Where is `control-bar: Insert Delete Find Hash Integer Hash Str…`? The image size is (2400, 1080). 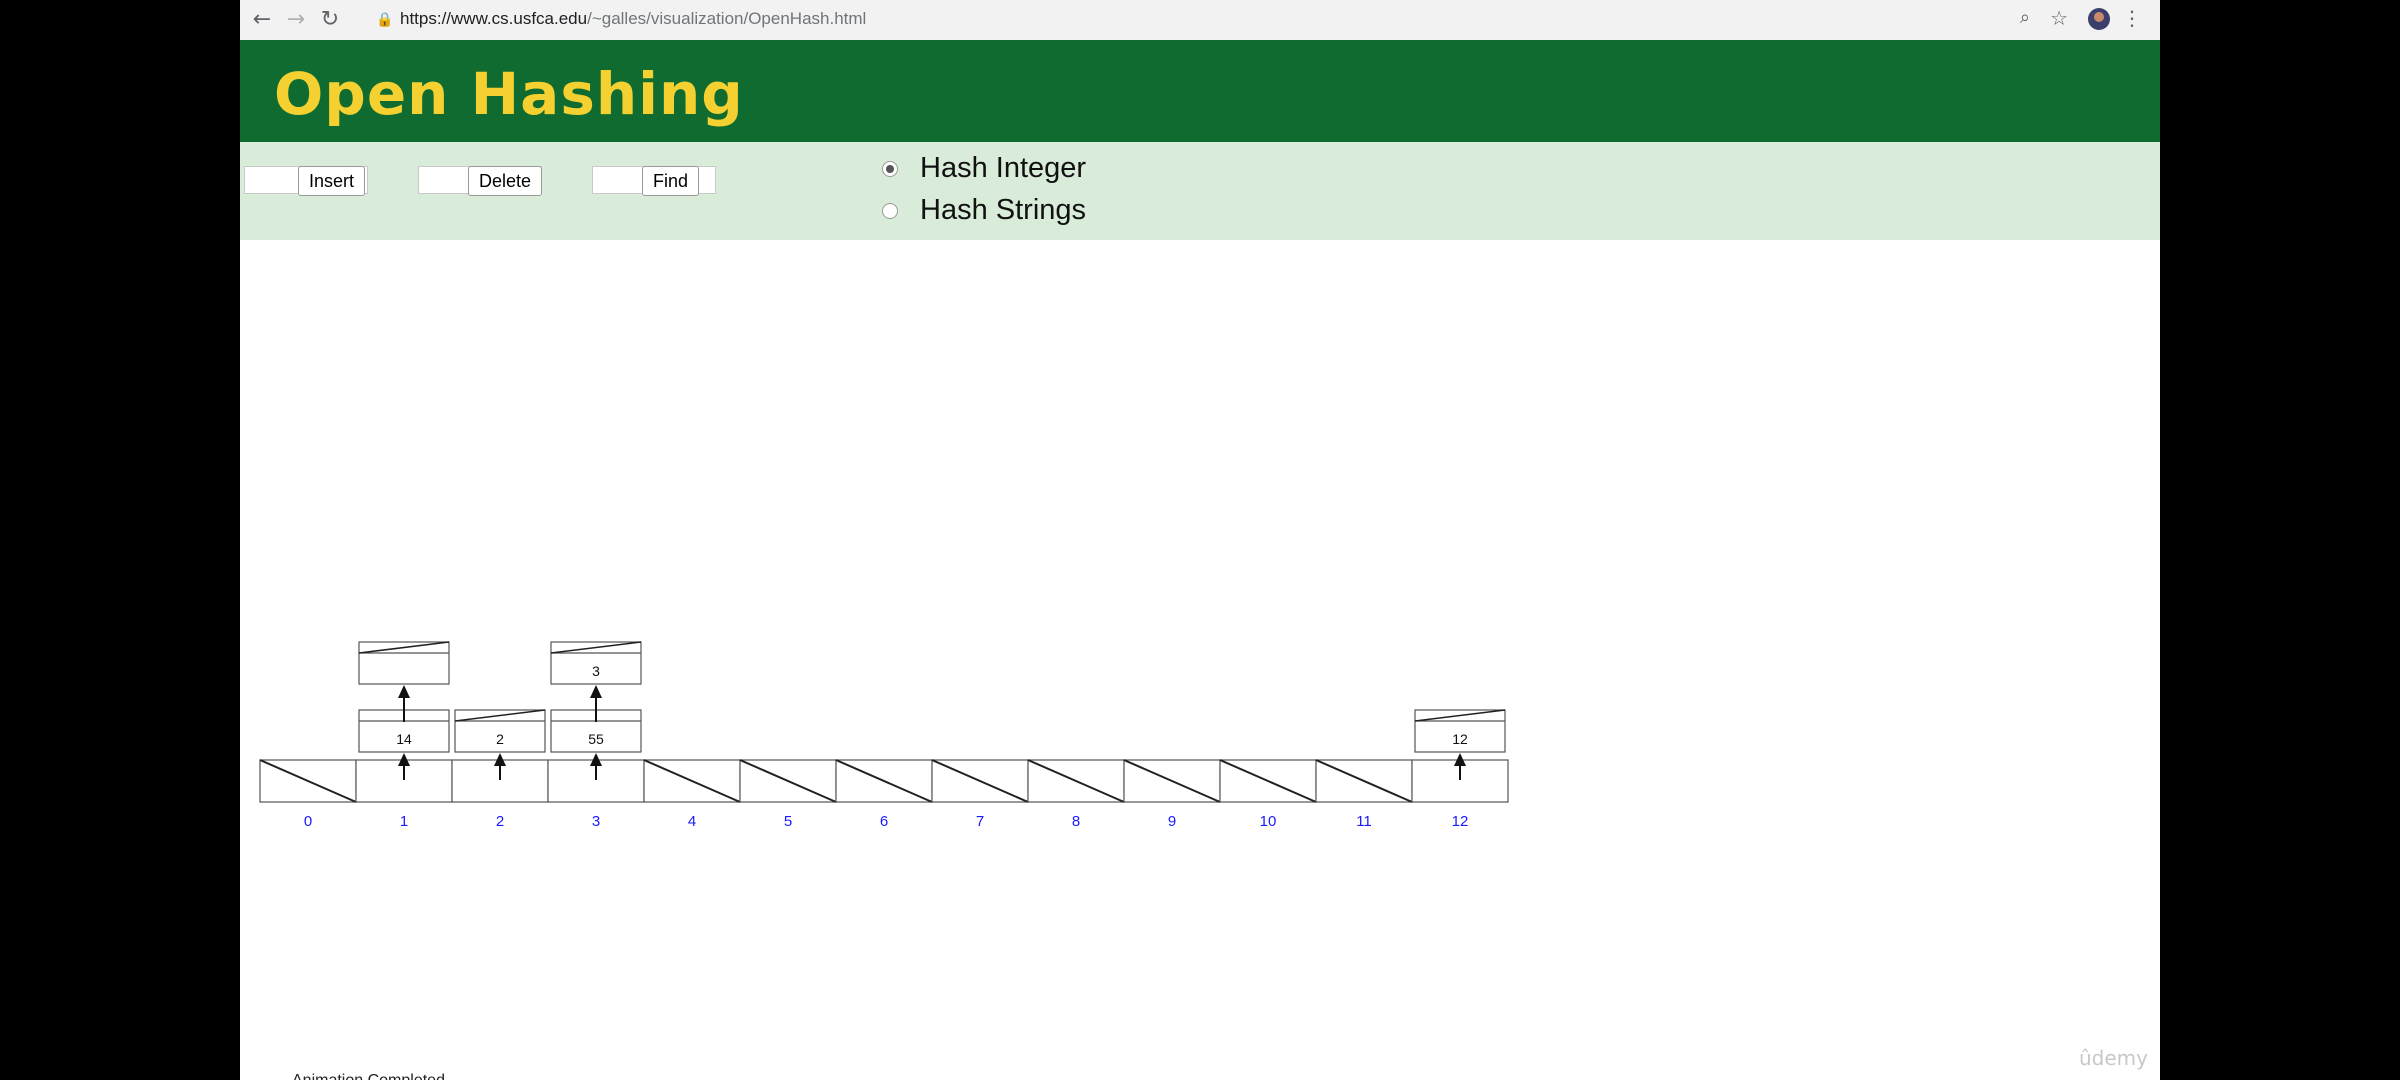 control-bar: Insert Delete Find Hash Integer Hash Str… is located at coordinates (1200, 191).